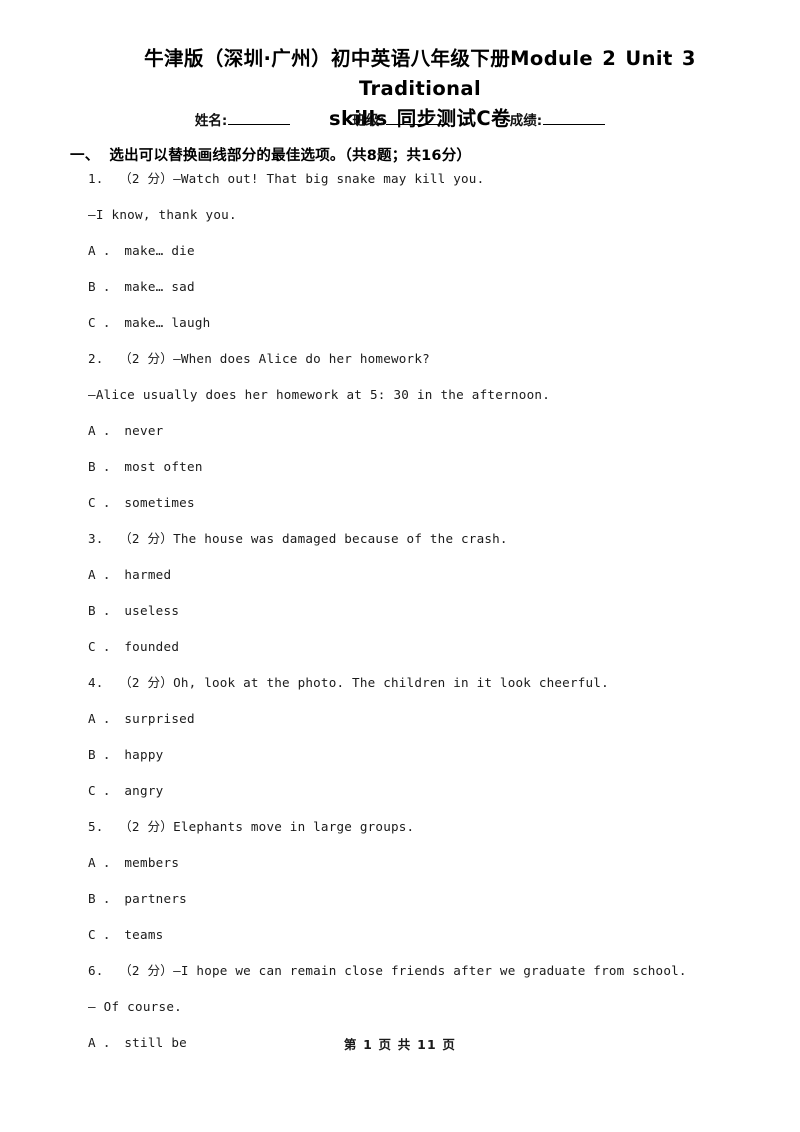 The width and height of the screenshot is (800, 1132). I want to click on question-option-line: A ． make… die, so click(418, 262).